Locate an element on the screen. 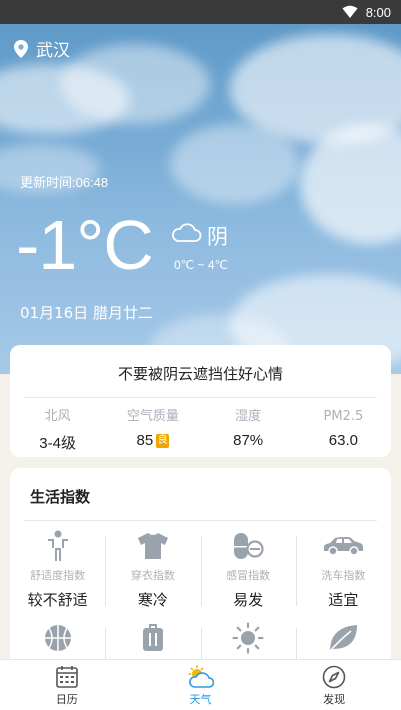 This screenshot has width=401, height=710. sun-icon is located at coordinates (248, 638).